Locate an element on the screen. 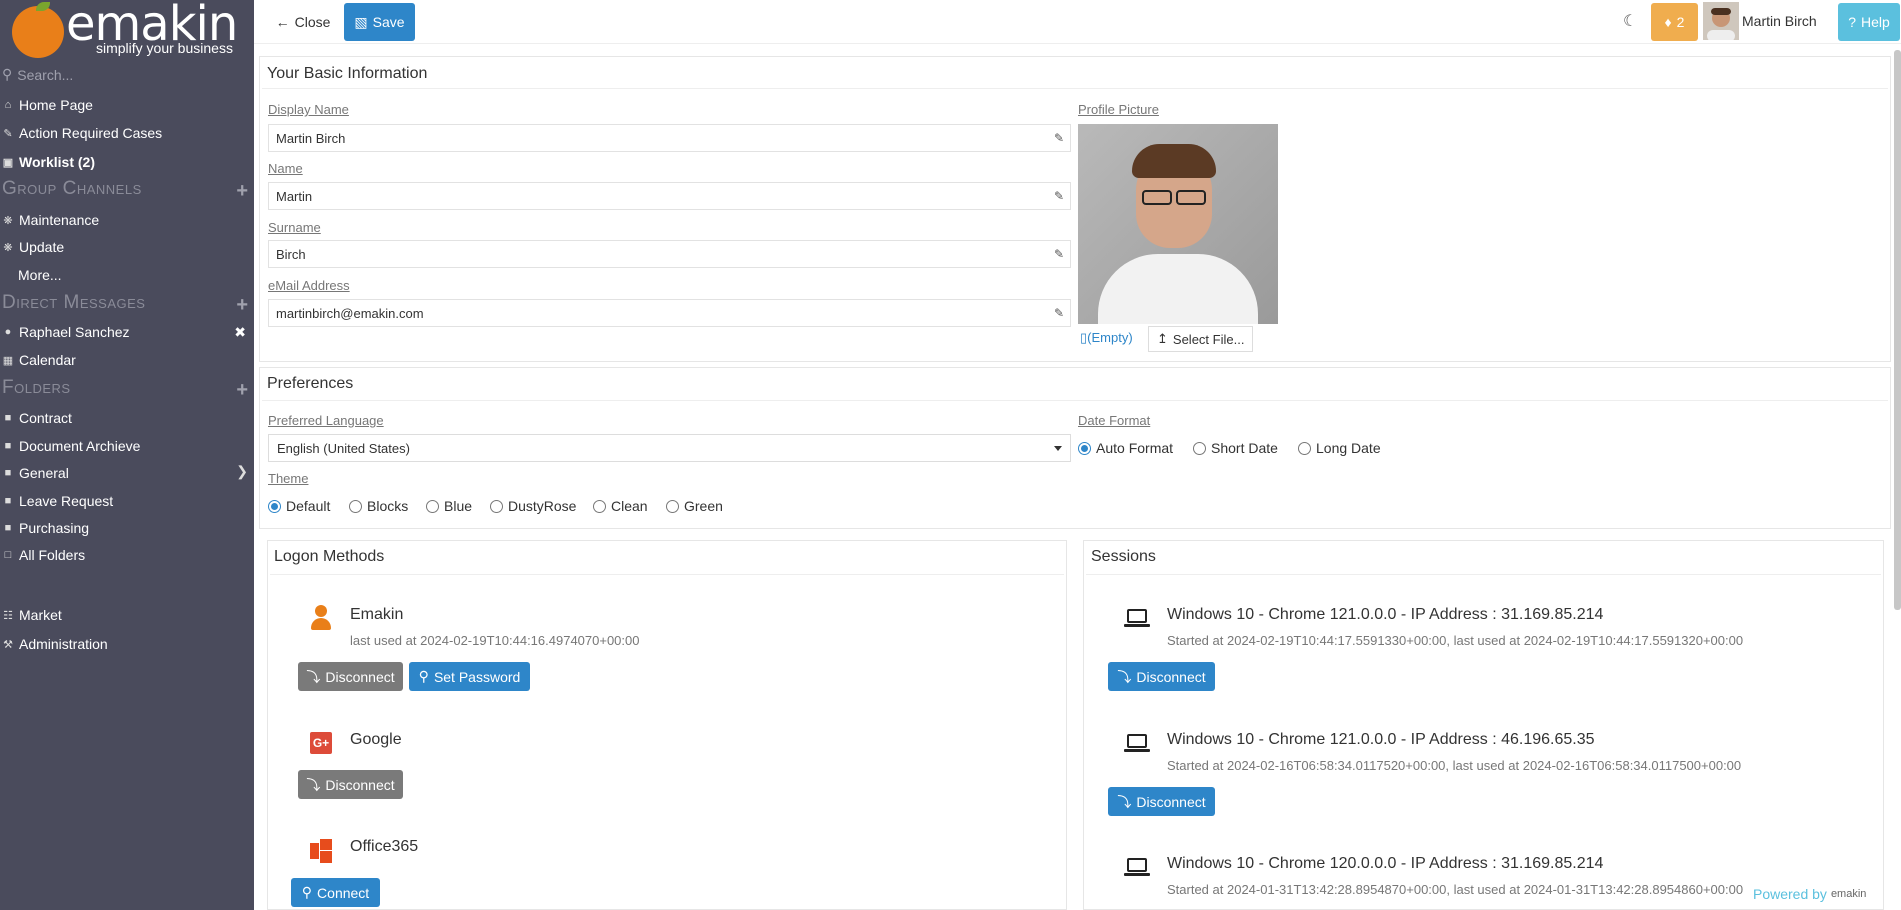 The height and width of the screenshot is (910, 1901). close-dm-icon: ✖ is located at coordinates (240, 332).